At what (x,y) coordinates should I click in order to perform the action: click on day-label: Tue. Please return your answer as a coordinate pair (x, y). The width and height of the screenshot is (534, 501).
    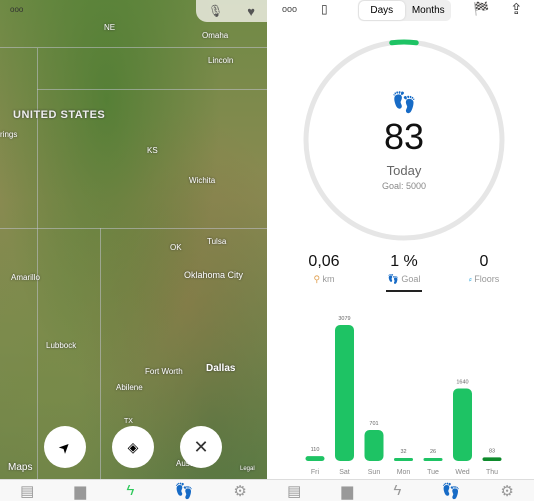
    Looking at the image, I should click on (433, 472).